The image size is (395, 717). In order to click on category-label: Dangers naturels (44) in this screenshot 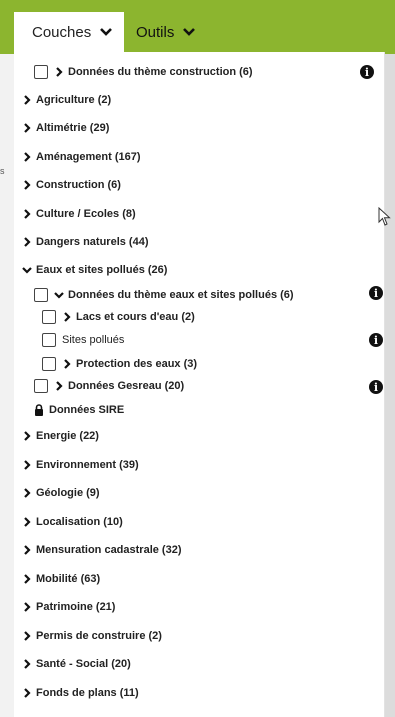, I will do `click(92, 242)`.